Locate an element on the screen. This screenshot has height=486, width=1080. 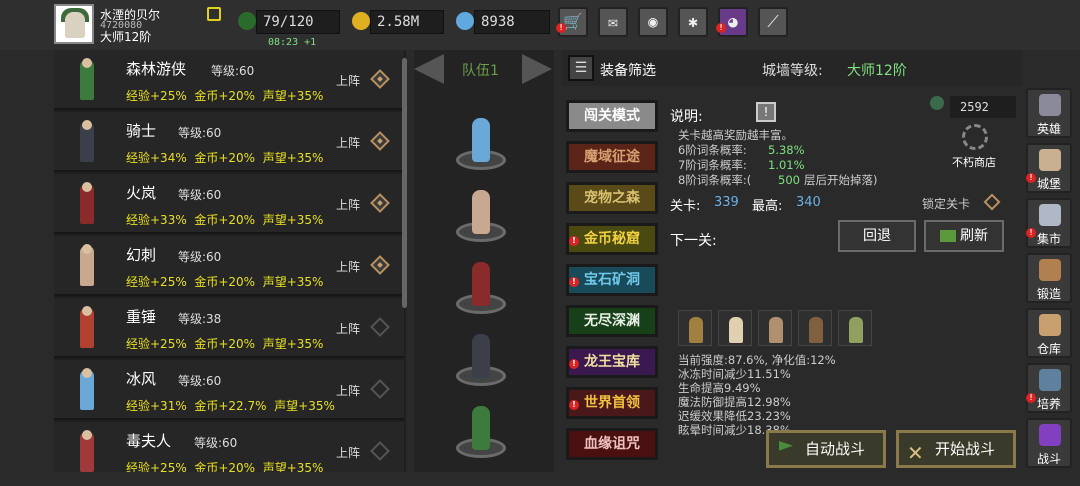
sidebar-button: 英雄 is located at coordinates (1049, 113).